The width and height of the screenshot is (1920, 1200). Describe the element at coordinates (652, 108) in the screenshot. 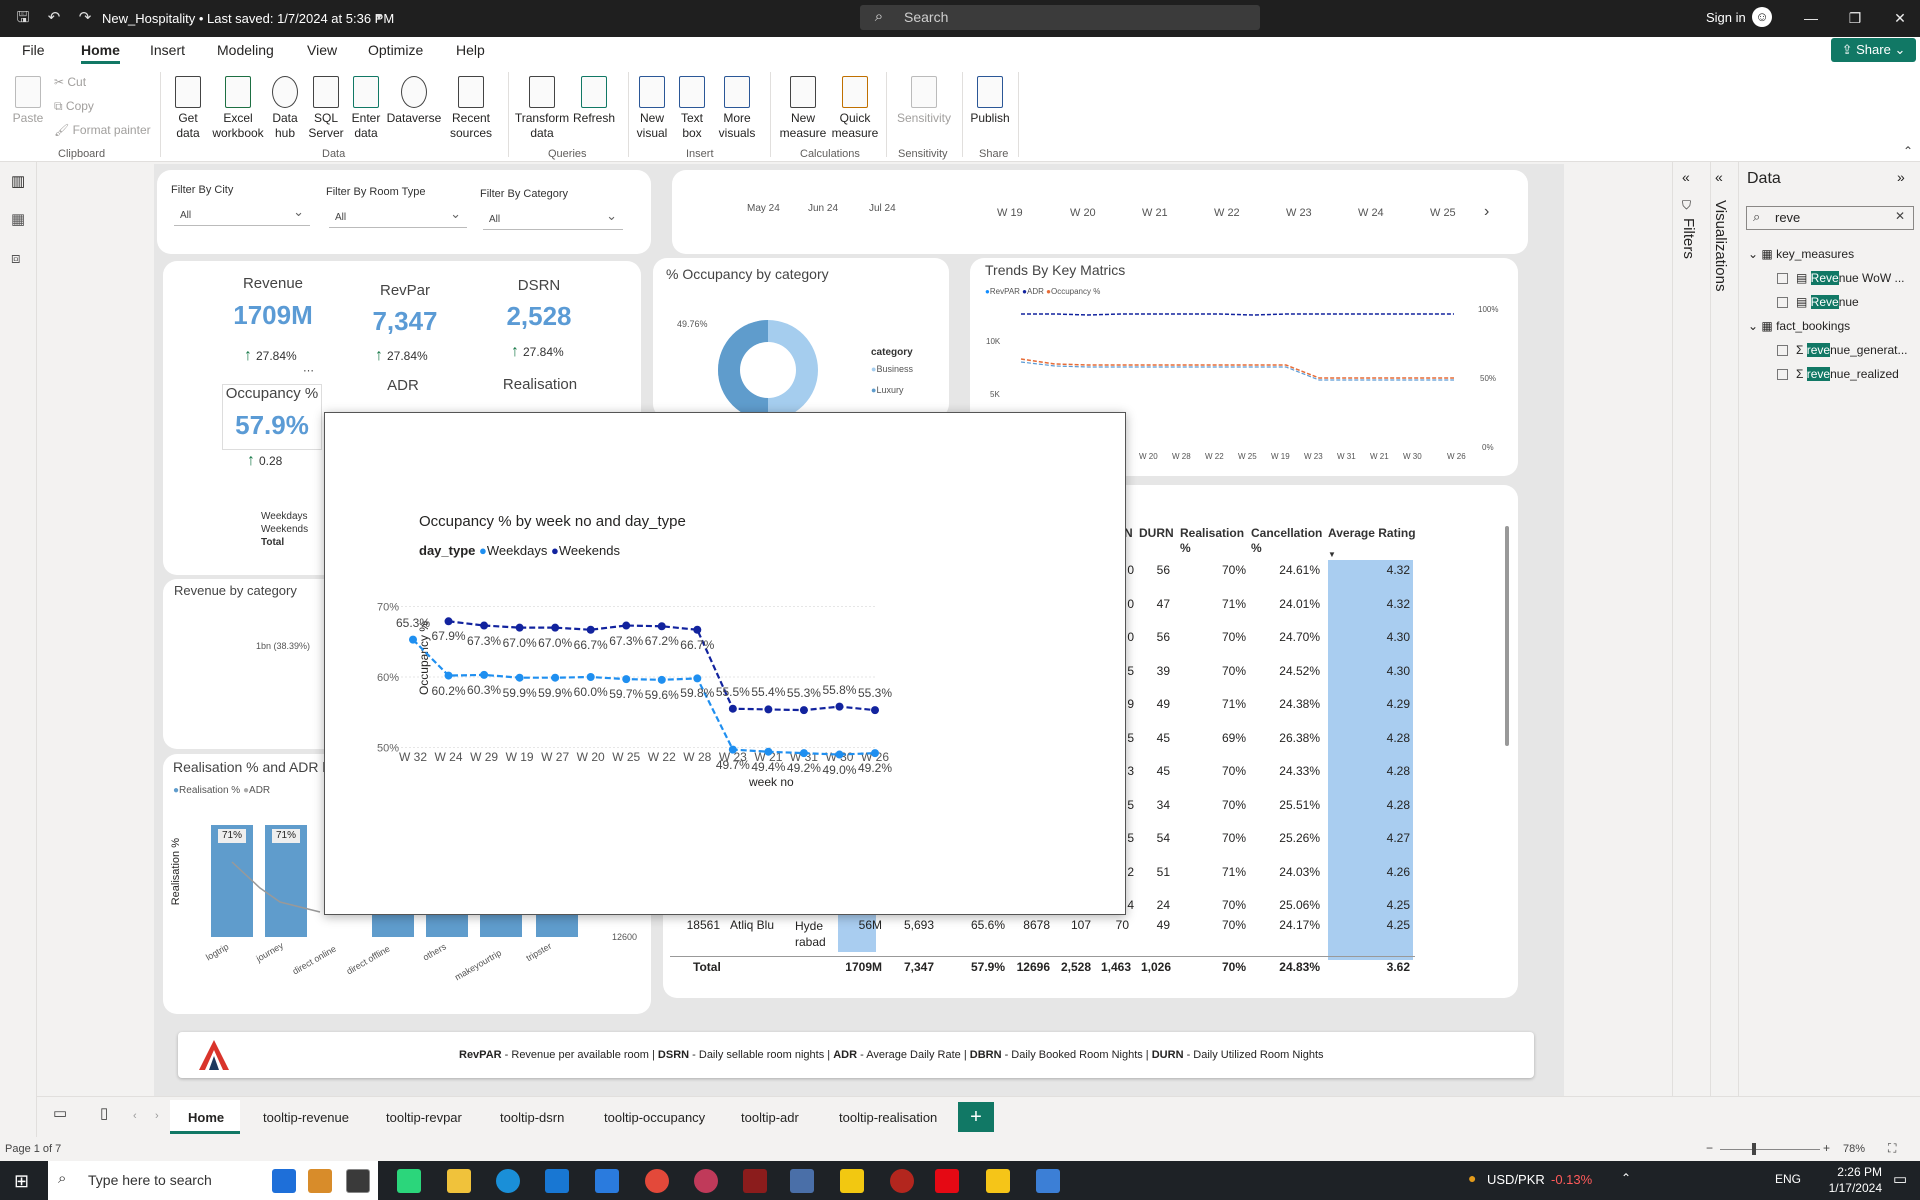

I see `new-visual-button: New visual` at that location.